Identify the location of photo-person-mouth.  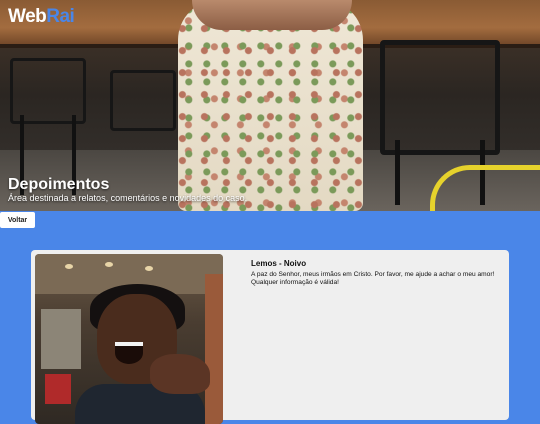
(129, 353).